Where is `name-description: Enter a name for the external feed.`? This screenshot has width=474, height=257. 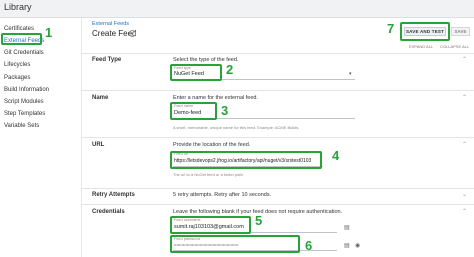
name-description: Enter a name for the external feed. is located at coordinates (215, 98).